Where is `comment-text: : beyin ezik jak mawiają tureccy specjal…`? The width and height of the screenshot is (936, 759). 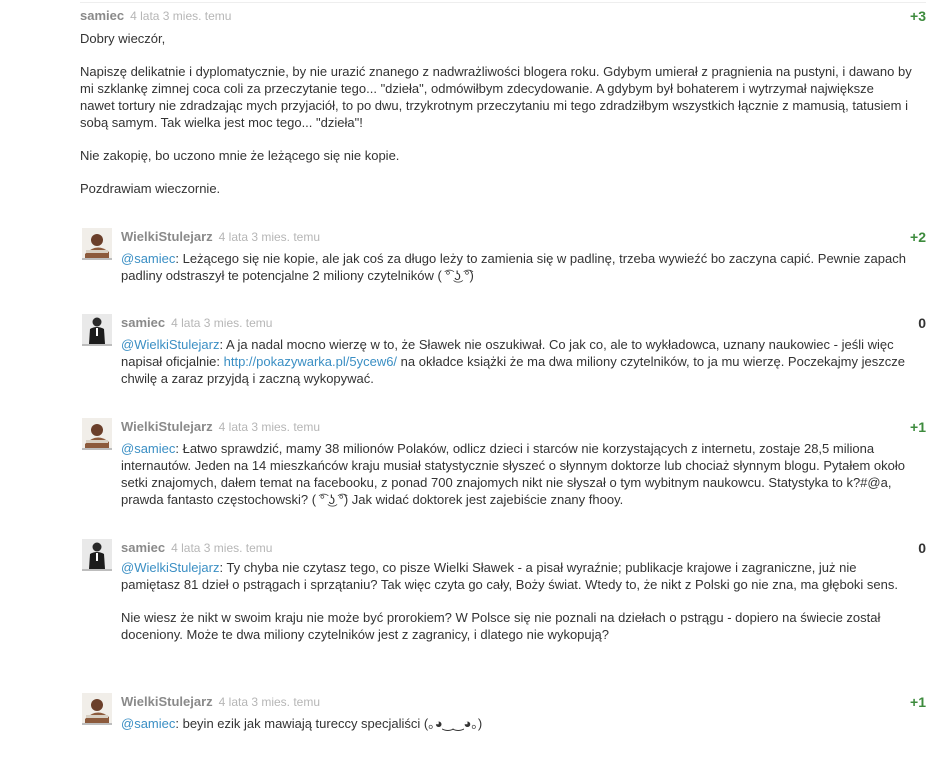
comment-text: : beyin ezik jak mawiają tureccy specjal… is located at coordinates (329, 723).